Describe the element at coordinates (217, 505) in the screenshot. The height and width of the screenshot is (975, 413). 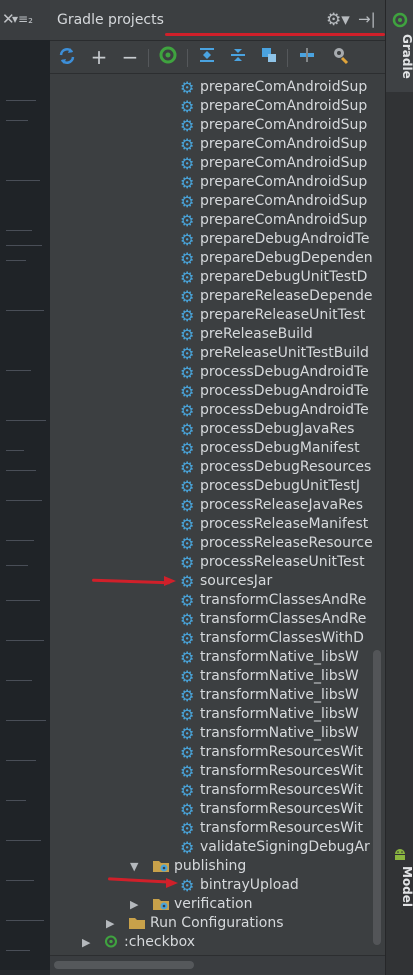
I see `task-item: ⚙ processReleaseJavaRes` at that location.